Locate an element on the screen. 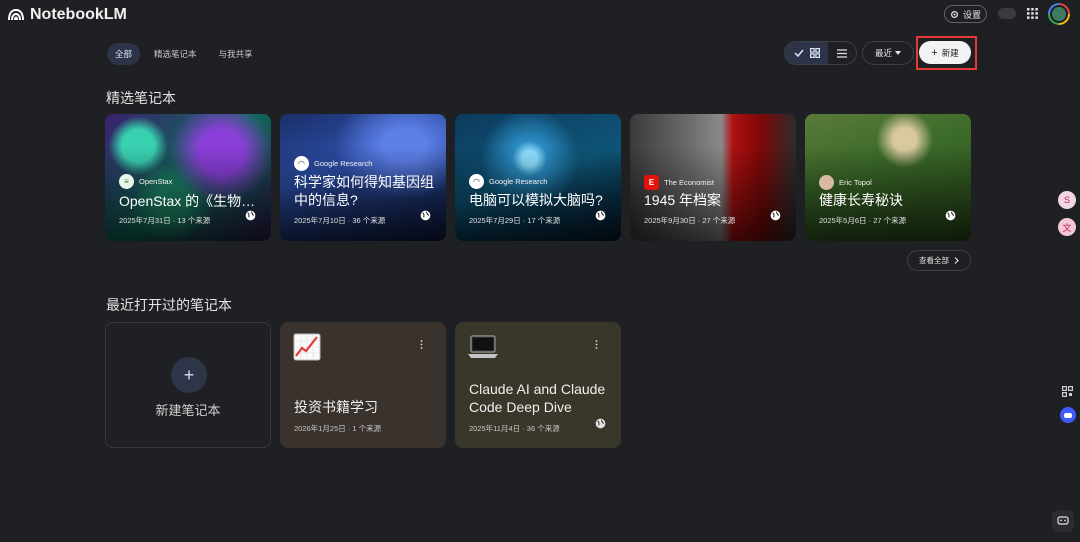  card-source: Eric Topol is located at coordinates (845, 182).